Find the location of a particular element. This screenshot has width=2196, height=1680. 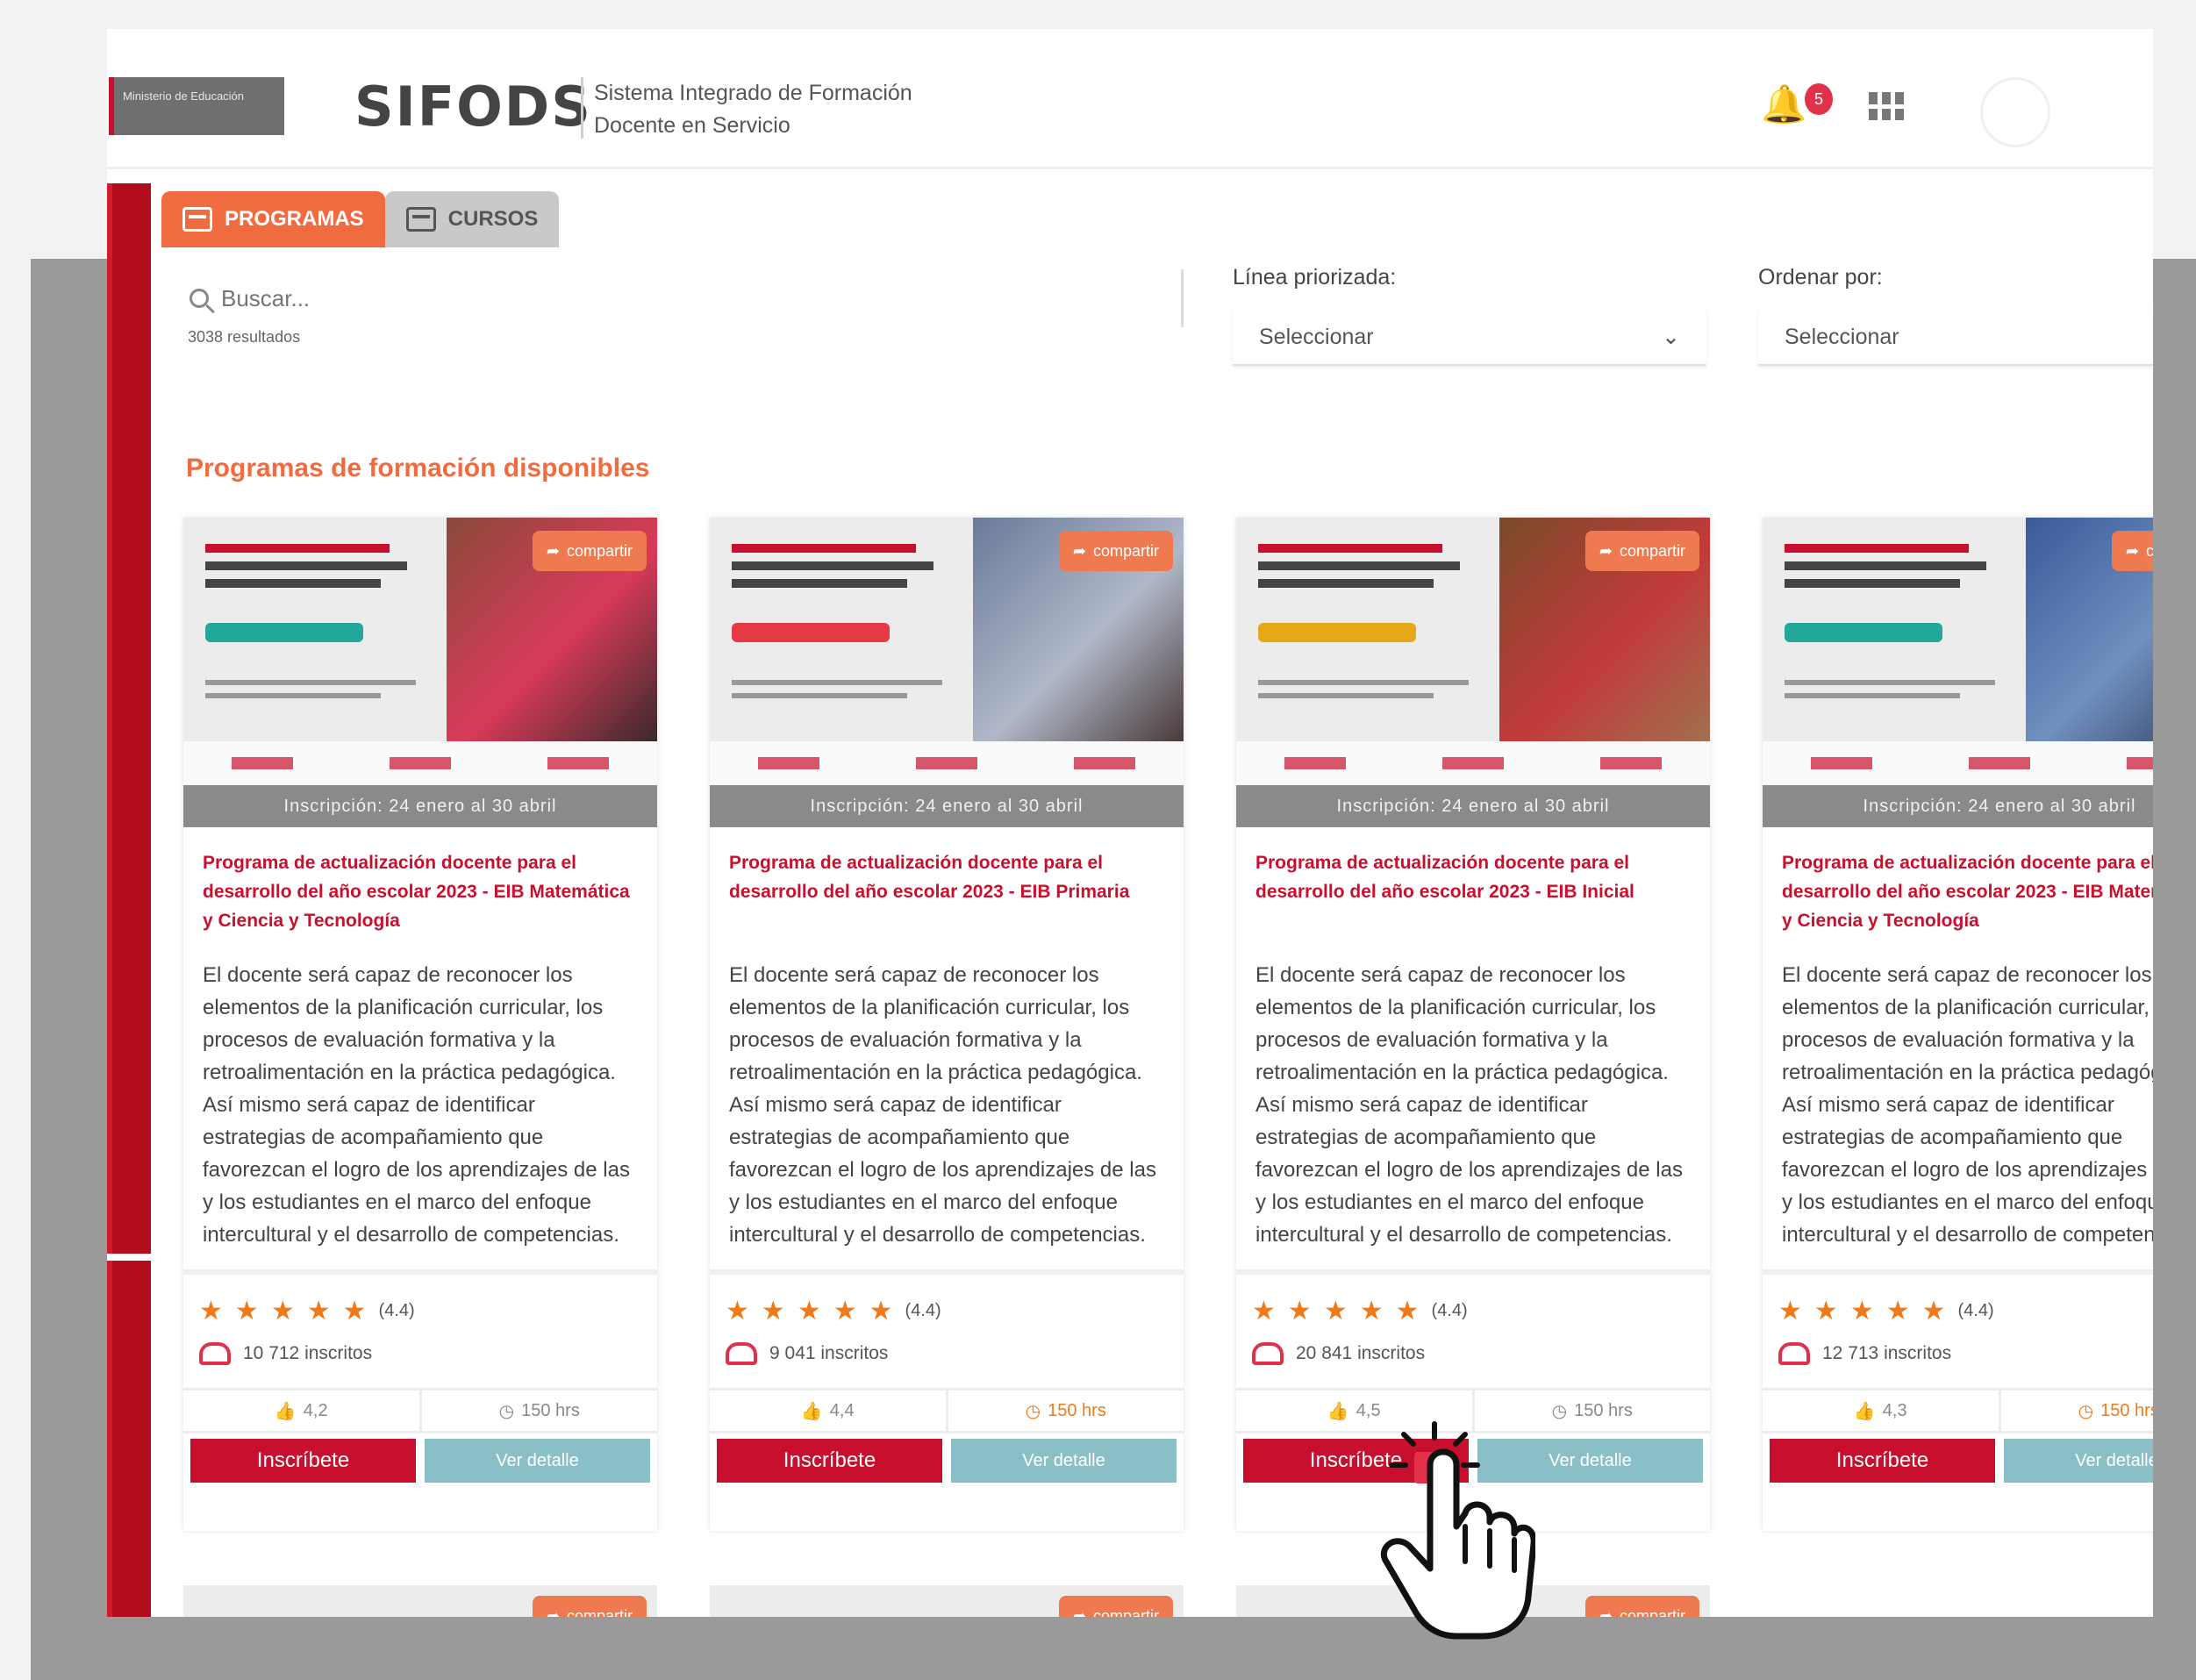

card-stats: 👍 4,3 ◷ 150 hrs is located at coordinates (1958, 1410).